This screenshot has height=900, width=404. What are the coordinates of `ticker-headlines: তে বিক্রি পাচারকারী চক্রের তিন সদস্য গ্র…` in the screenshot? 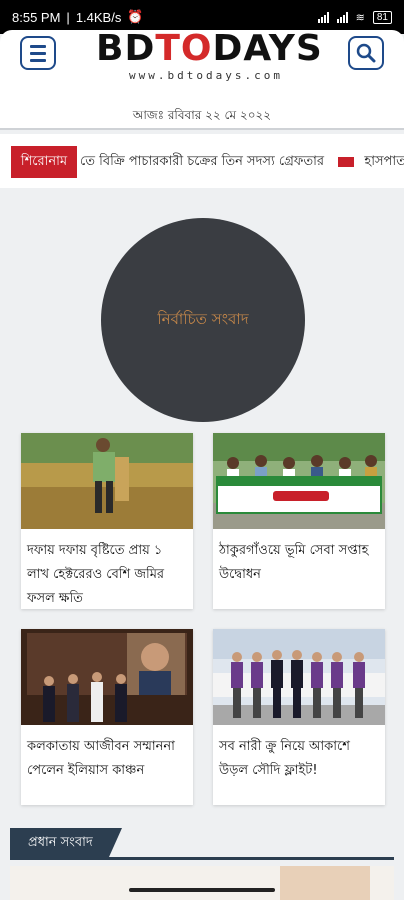 It's located at (242, 162).